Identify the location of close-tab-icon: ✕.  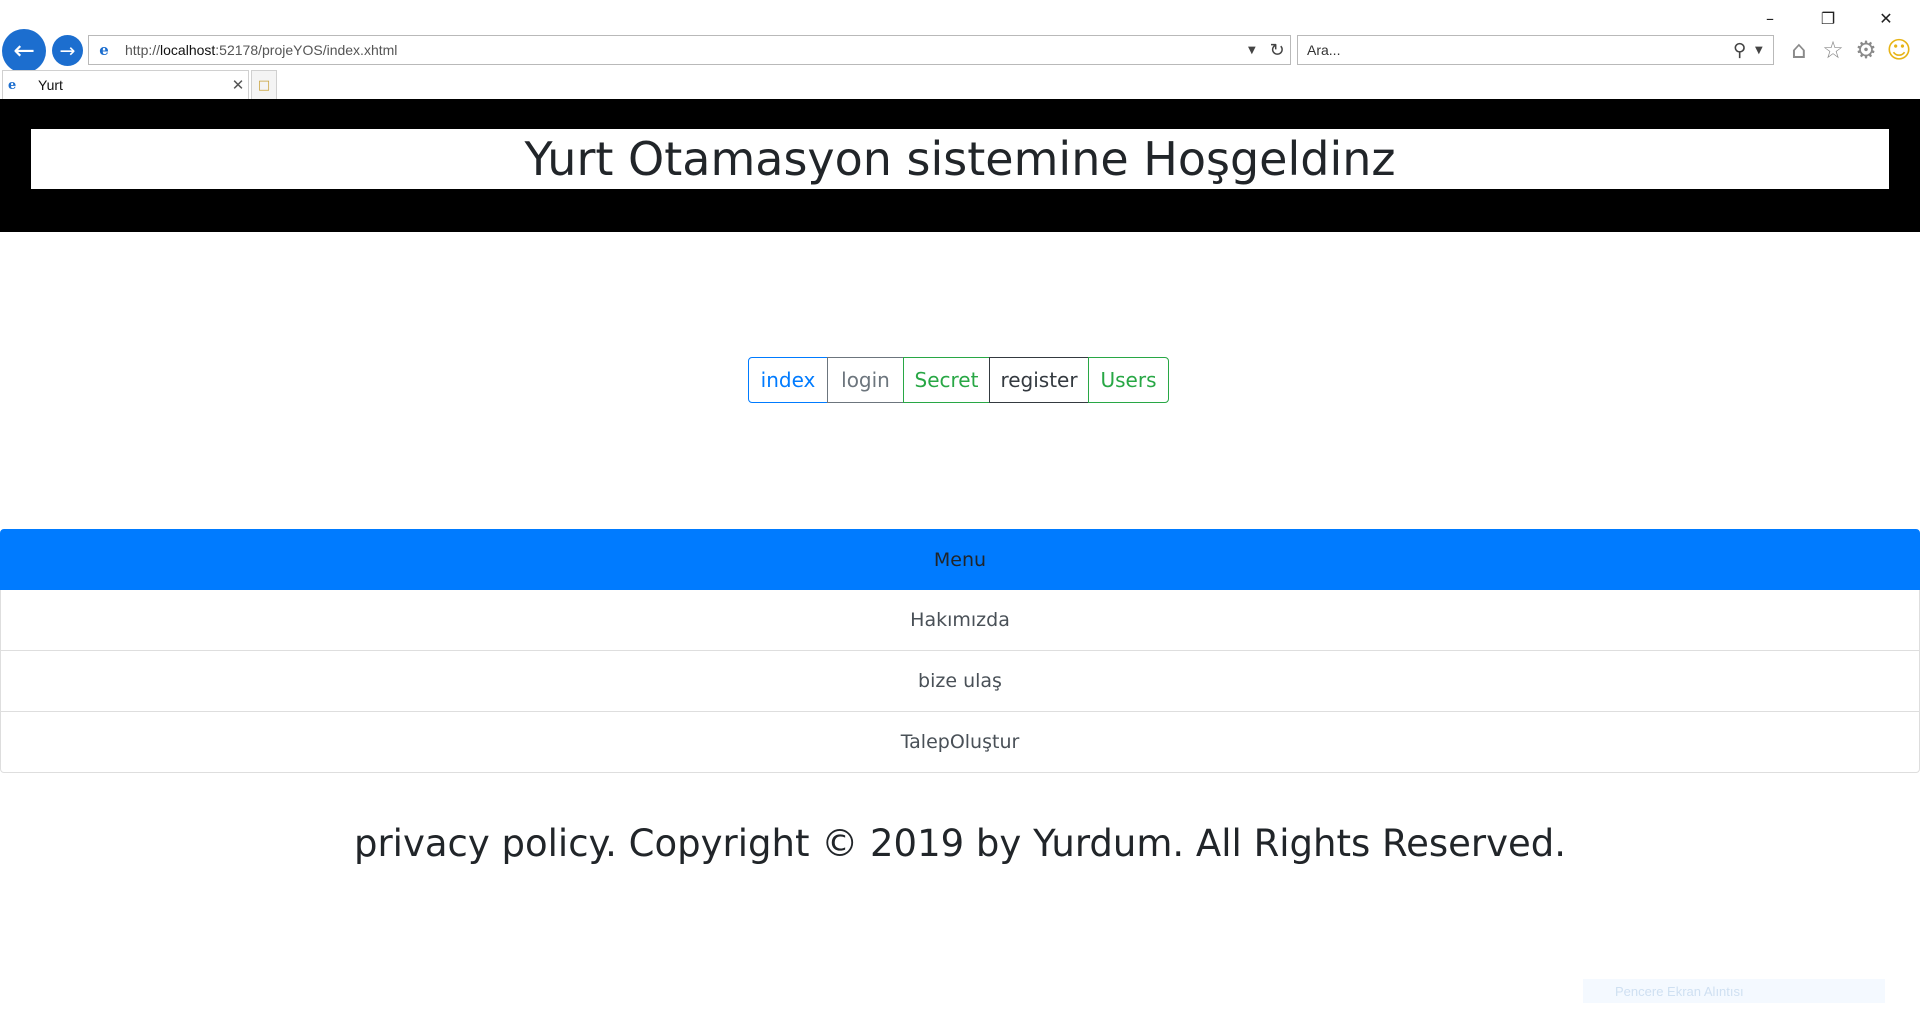
(238, 85).